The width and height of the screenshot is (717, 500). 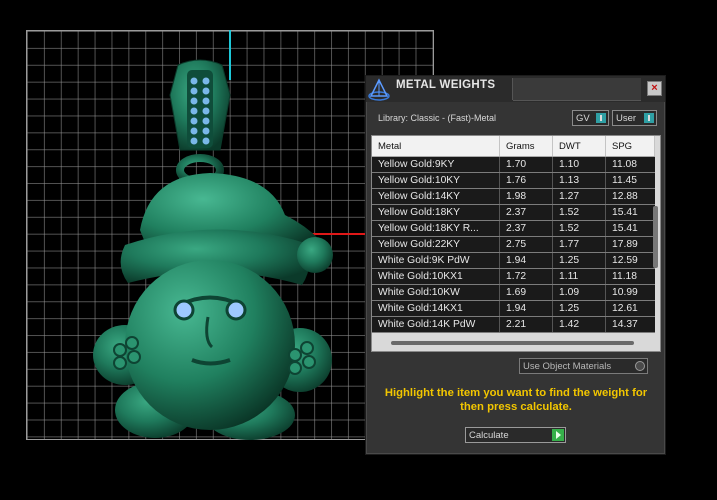 I want to click on cell-spg: 11.18, so click(x=630, y=276).